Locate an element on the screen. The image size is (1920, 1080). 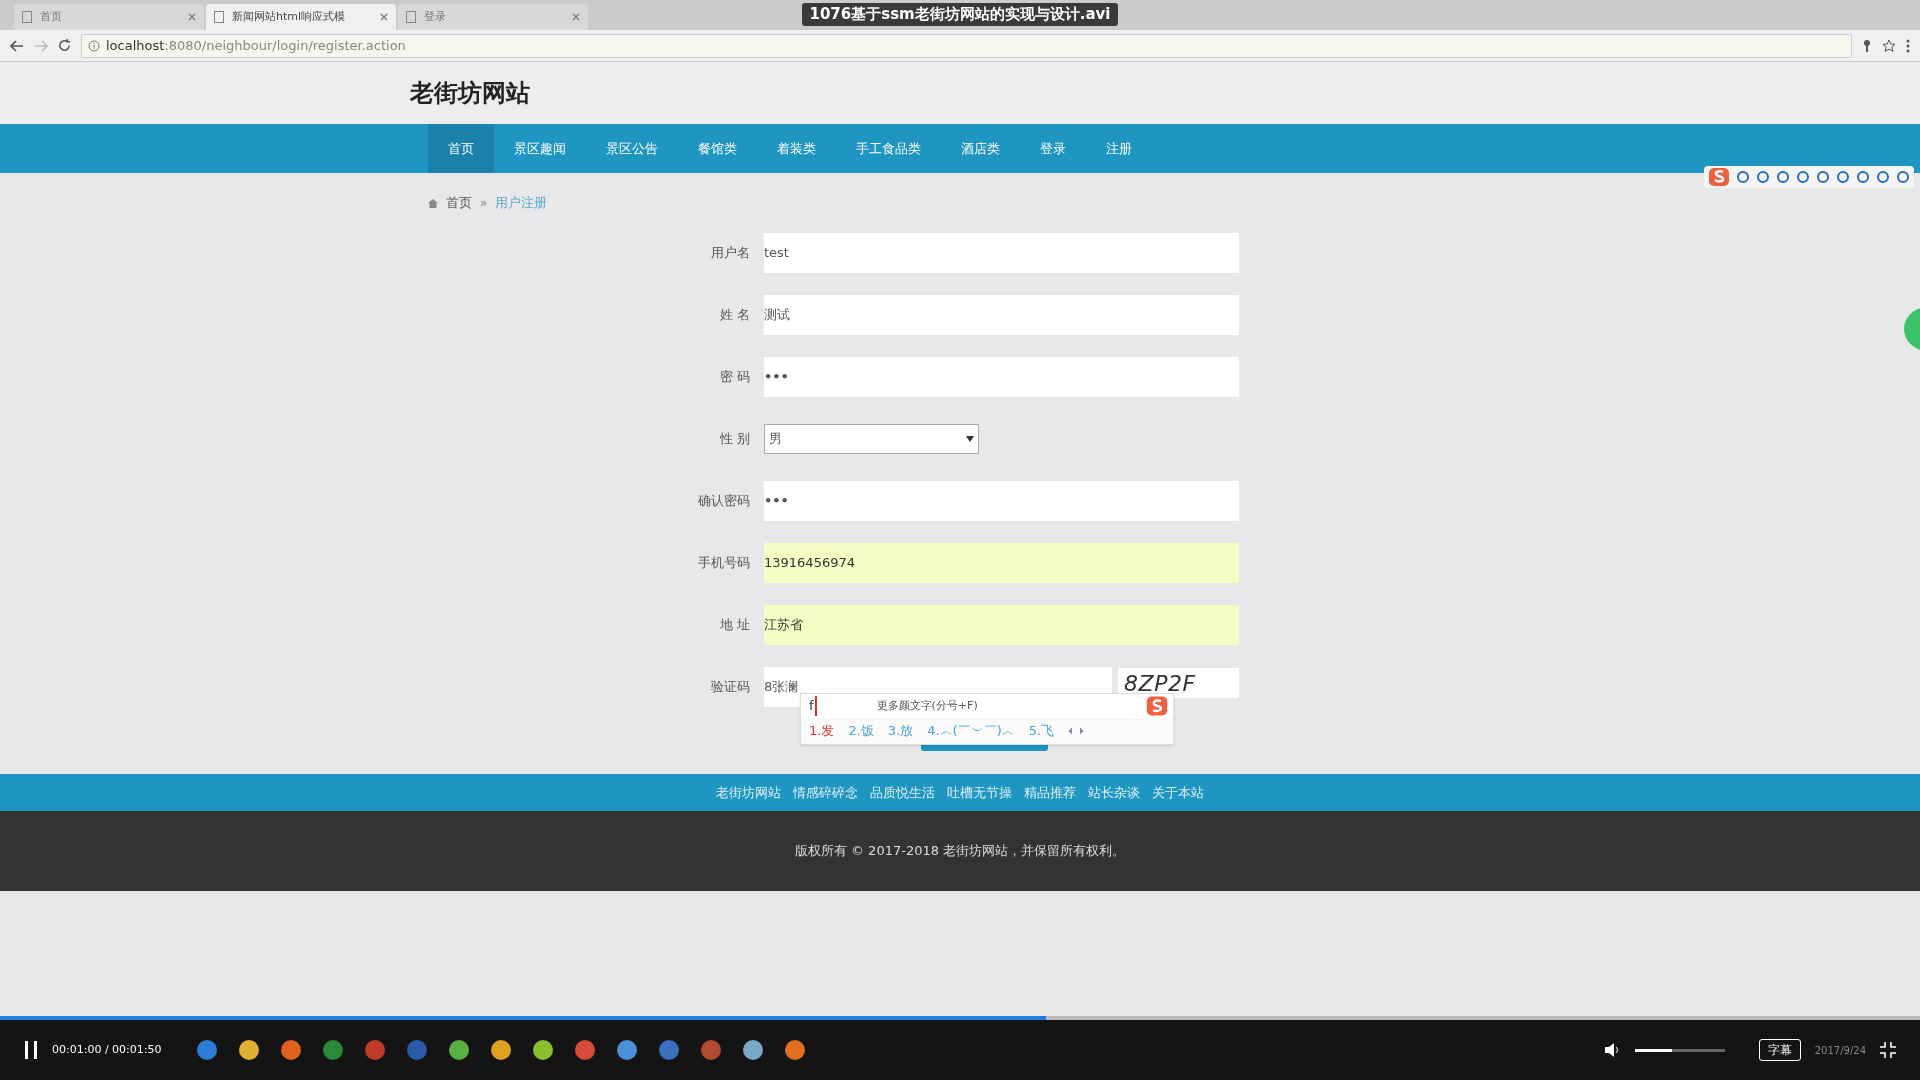
captcha-image: 8ZP2F is located at coordinates (1178, 683).